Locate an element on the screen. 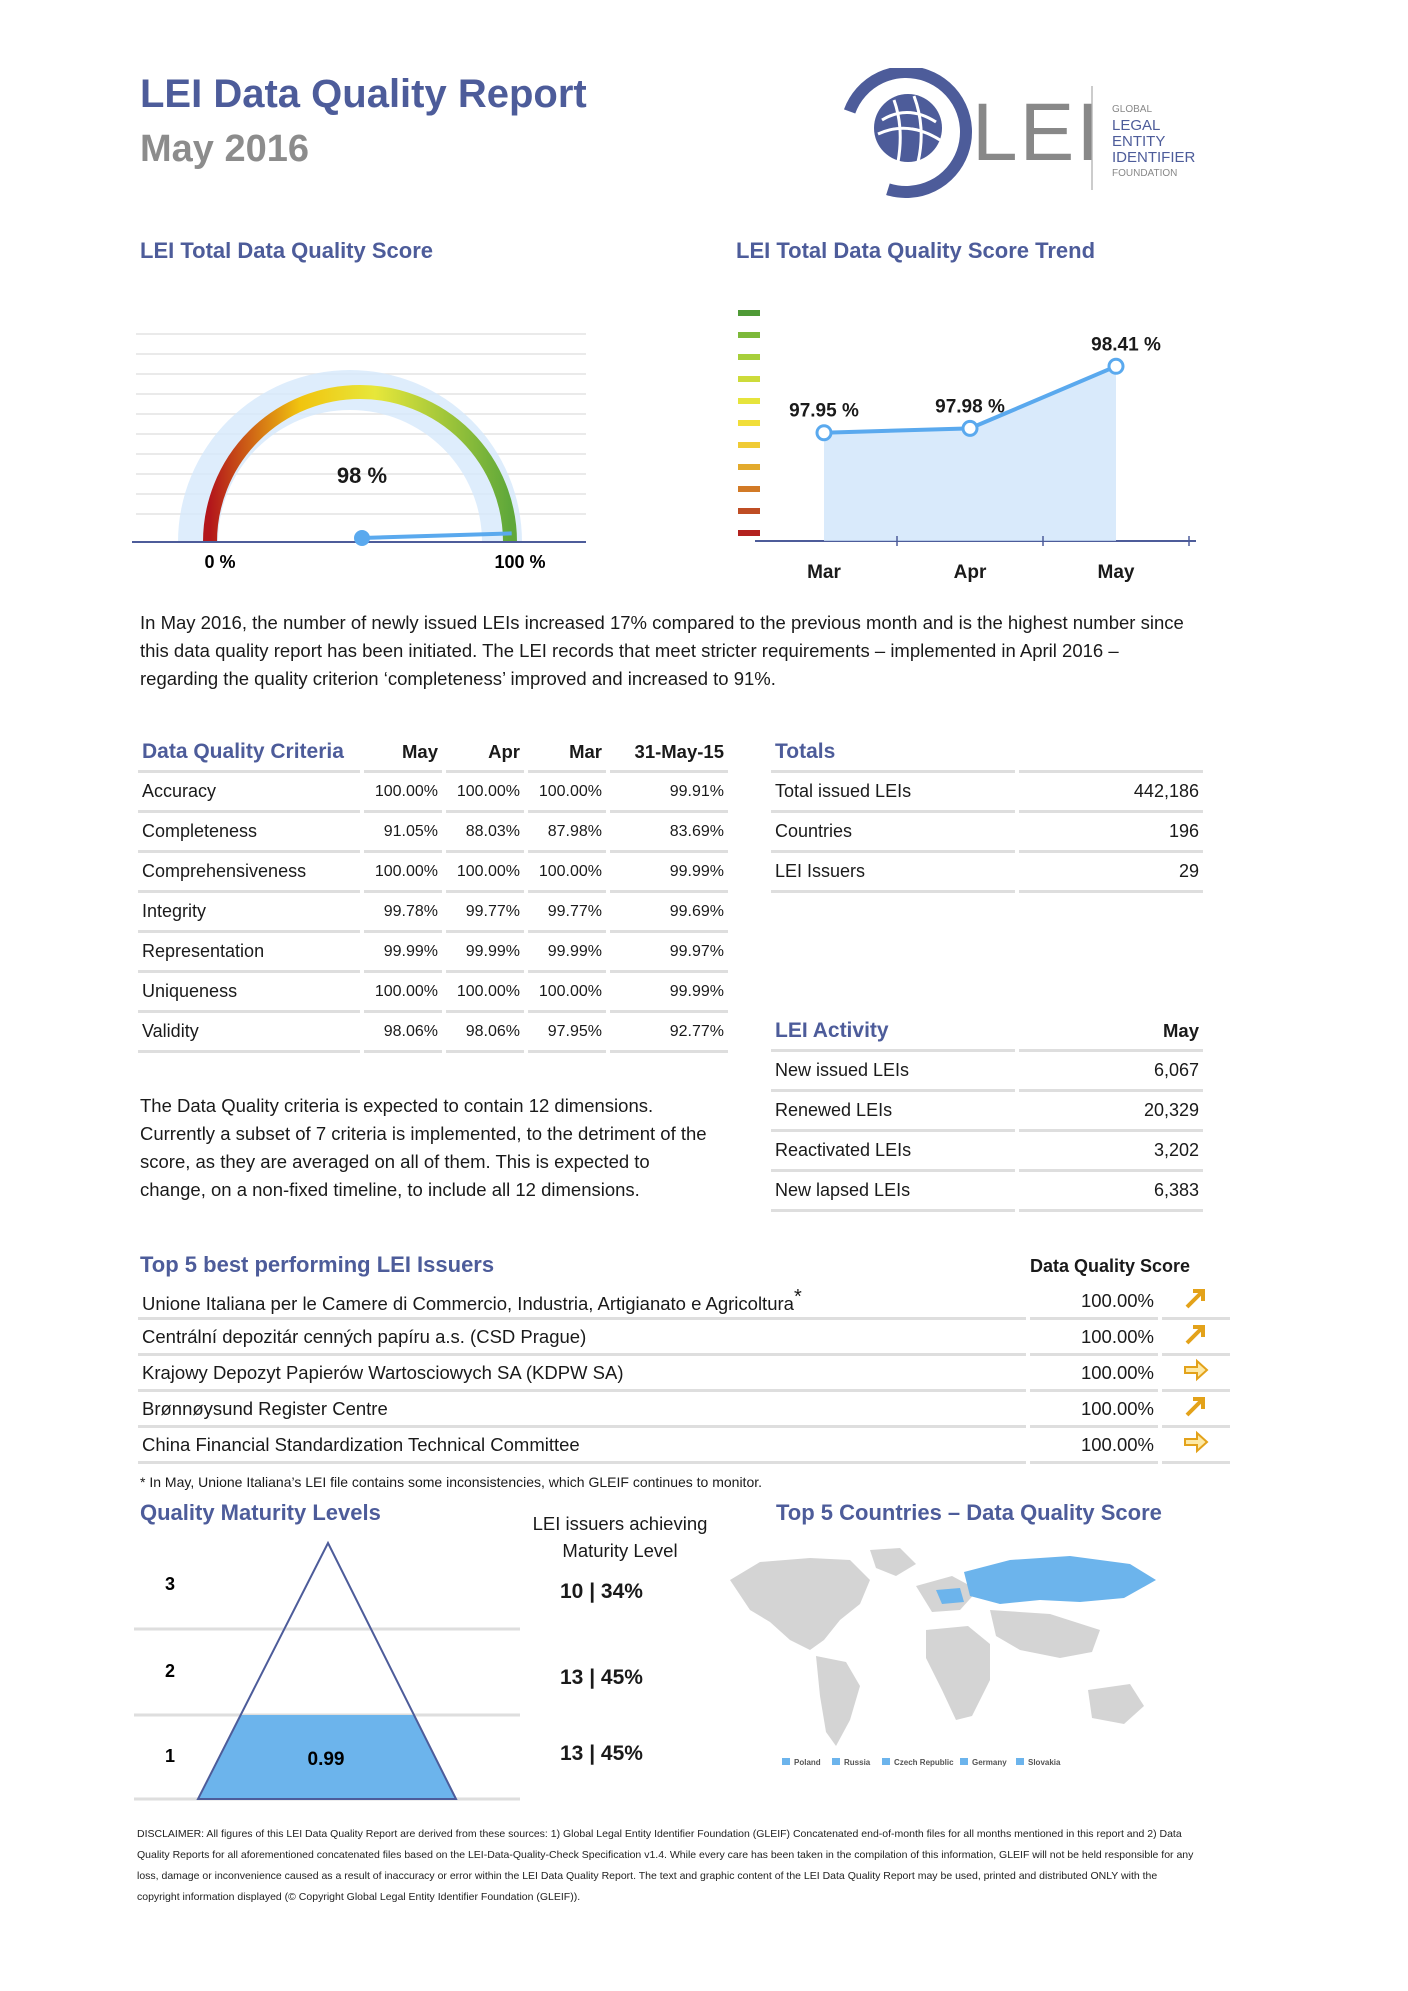 This screenshot has height=1991, width=1408. activity-value: 6,383 is located at coordinates (1111, 1192).